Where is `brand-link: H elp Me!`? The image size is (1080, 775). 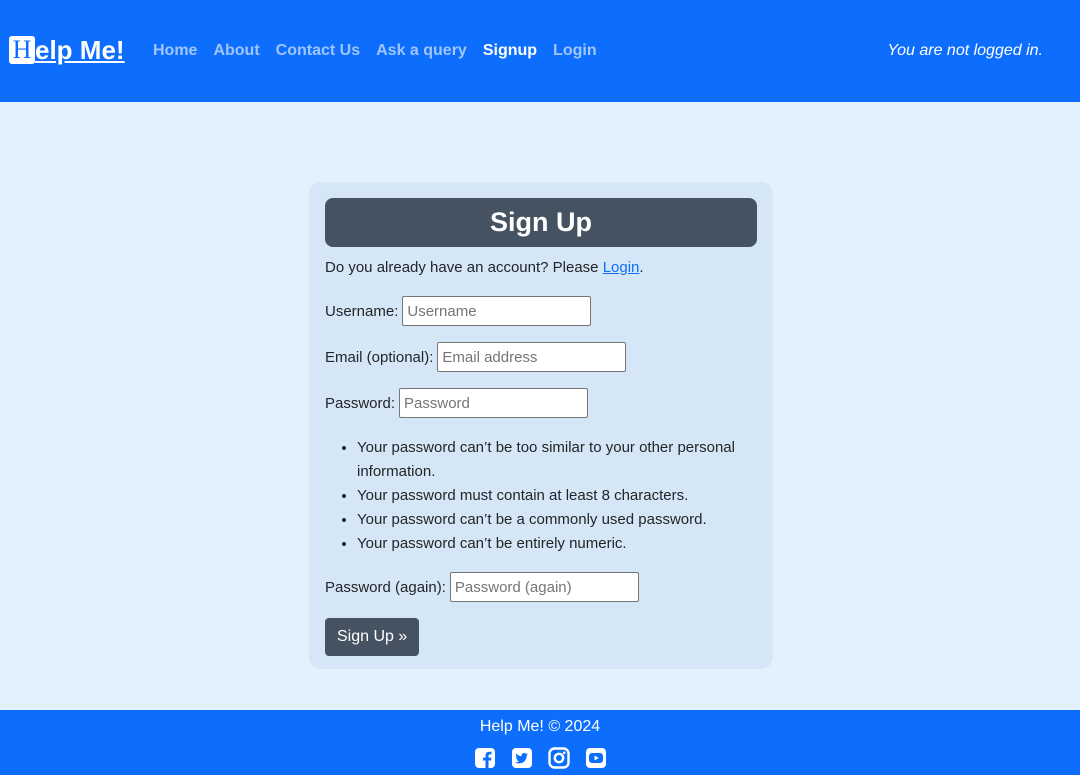
brand-link: H elp Me! is located at coordinates (67, 50).